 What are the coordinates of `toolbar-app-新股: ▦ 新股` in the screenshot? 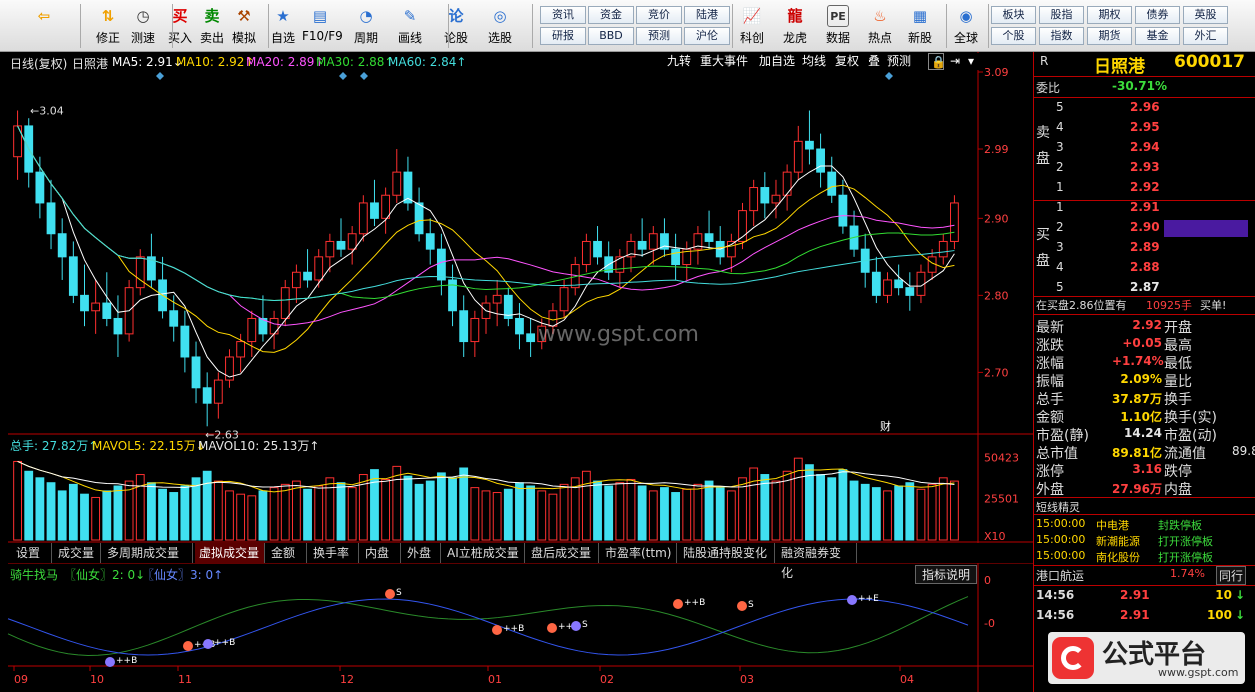 It's located at (920, 26).